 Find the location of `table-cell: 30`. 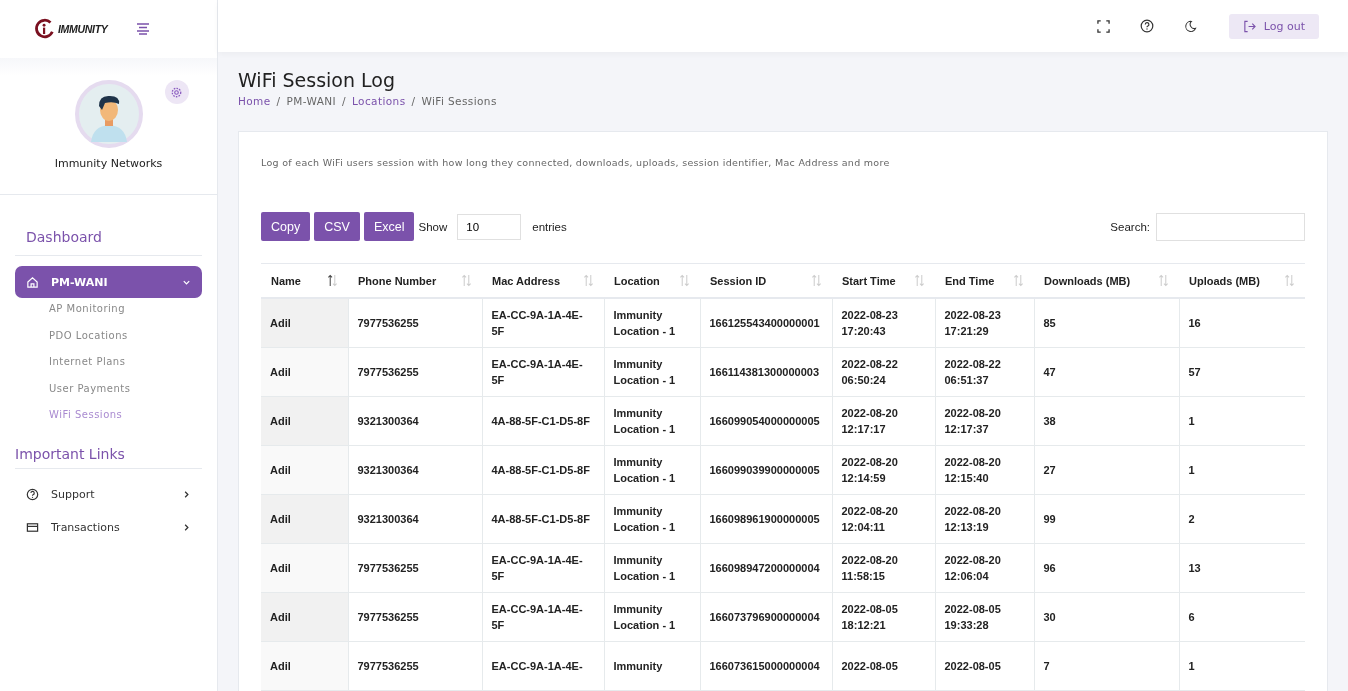

table-cell: 30 is located at coordinates (1106, 617).